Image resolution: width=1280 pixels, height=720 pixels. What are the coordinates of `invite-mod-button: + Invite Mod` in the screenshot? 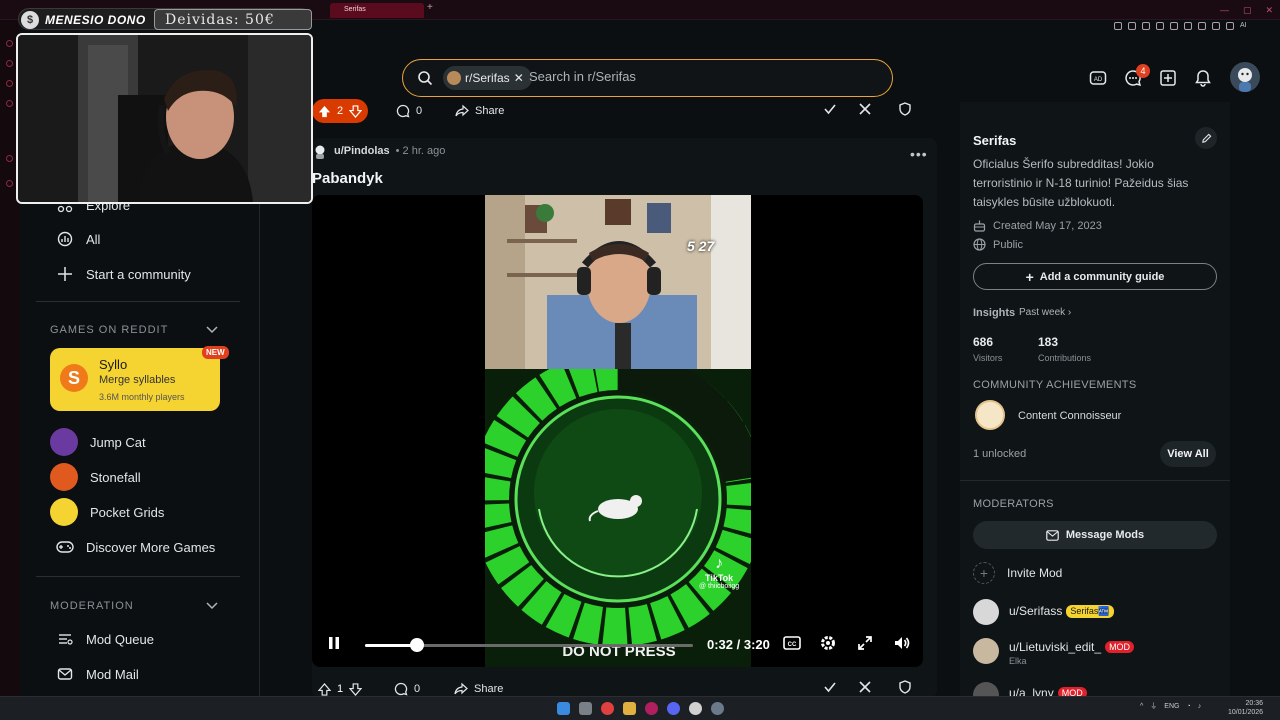 It's located at (1017, 573).